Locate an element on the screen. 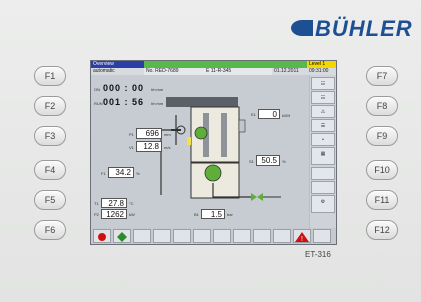 Image resolution: width=421 pixels, height=302 pixels. unit-field-4: kW/t is located at coordinates (286, 115).